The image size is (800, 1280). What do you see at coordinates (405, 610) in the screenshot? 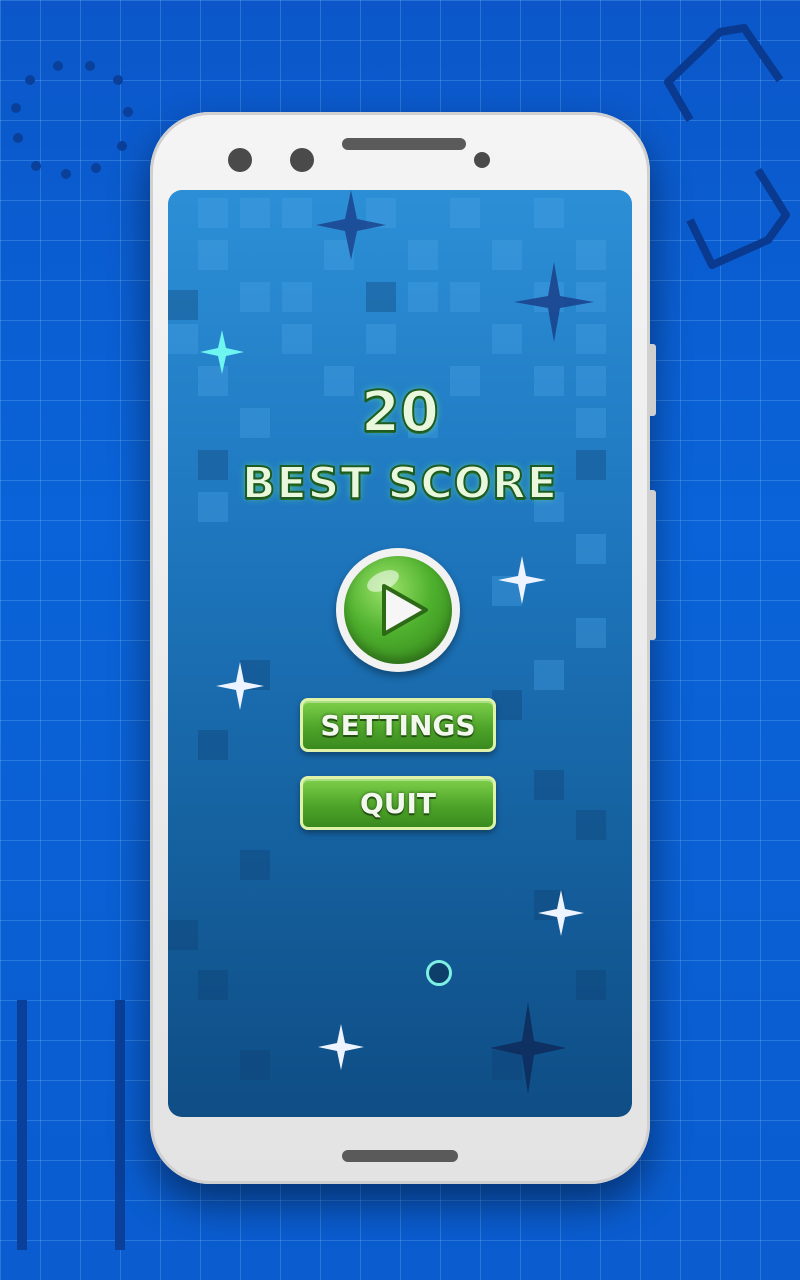
I see `play-icon` at bounding box center [405, 610].